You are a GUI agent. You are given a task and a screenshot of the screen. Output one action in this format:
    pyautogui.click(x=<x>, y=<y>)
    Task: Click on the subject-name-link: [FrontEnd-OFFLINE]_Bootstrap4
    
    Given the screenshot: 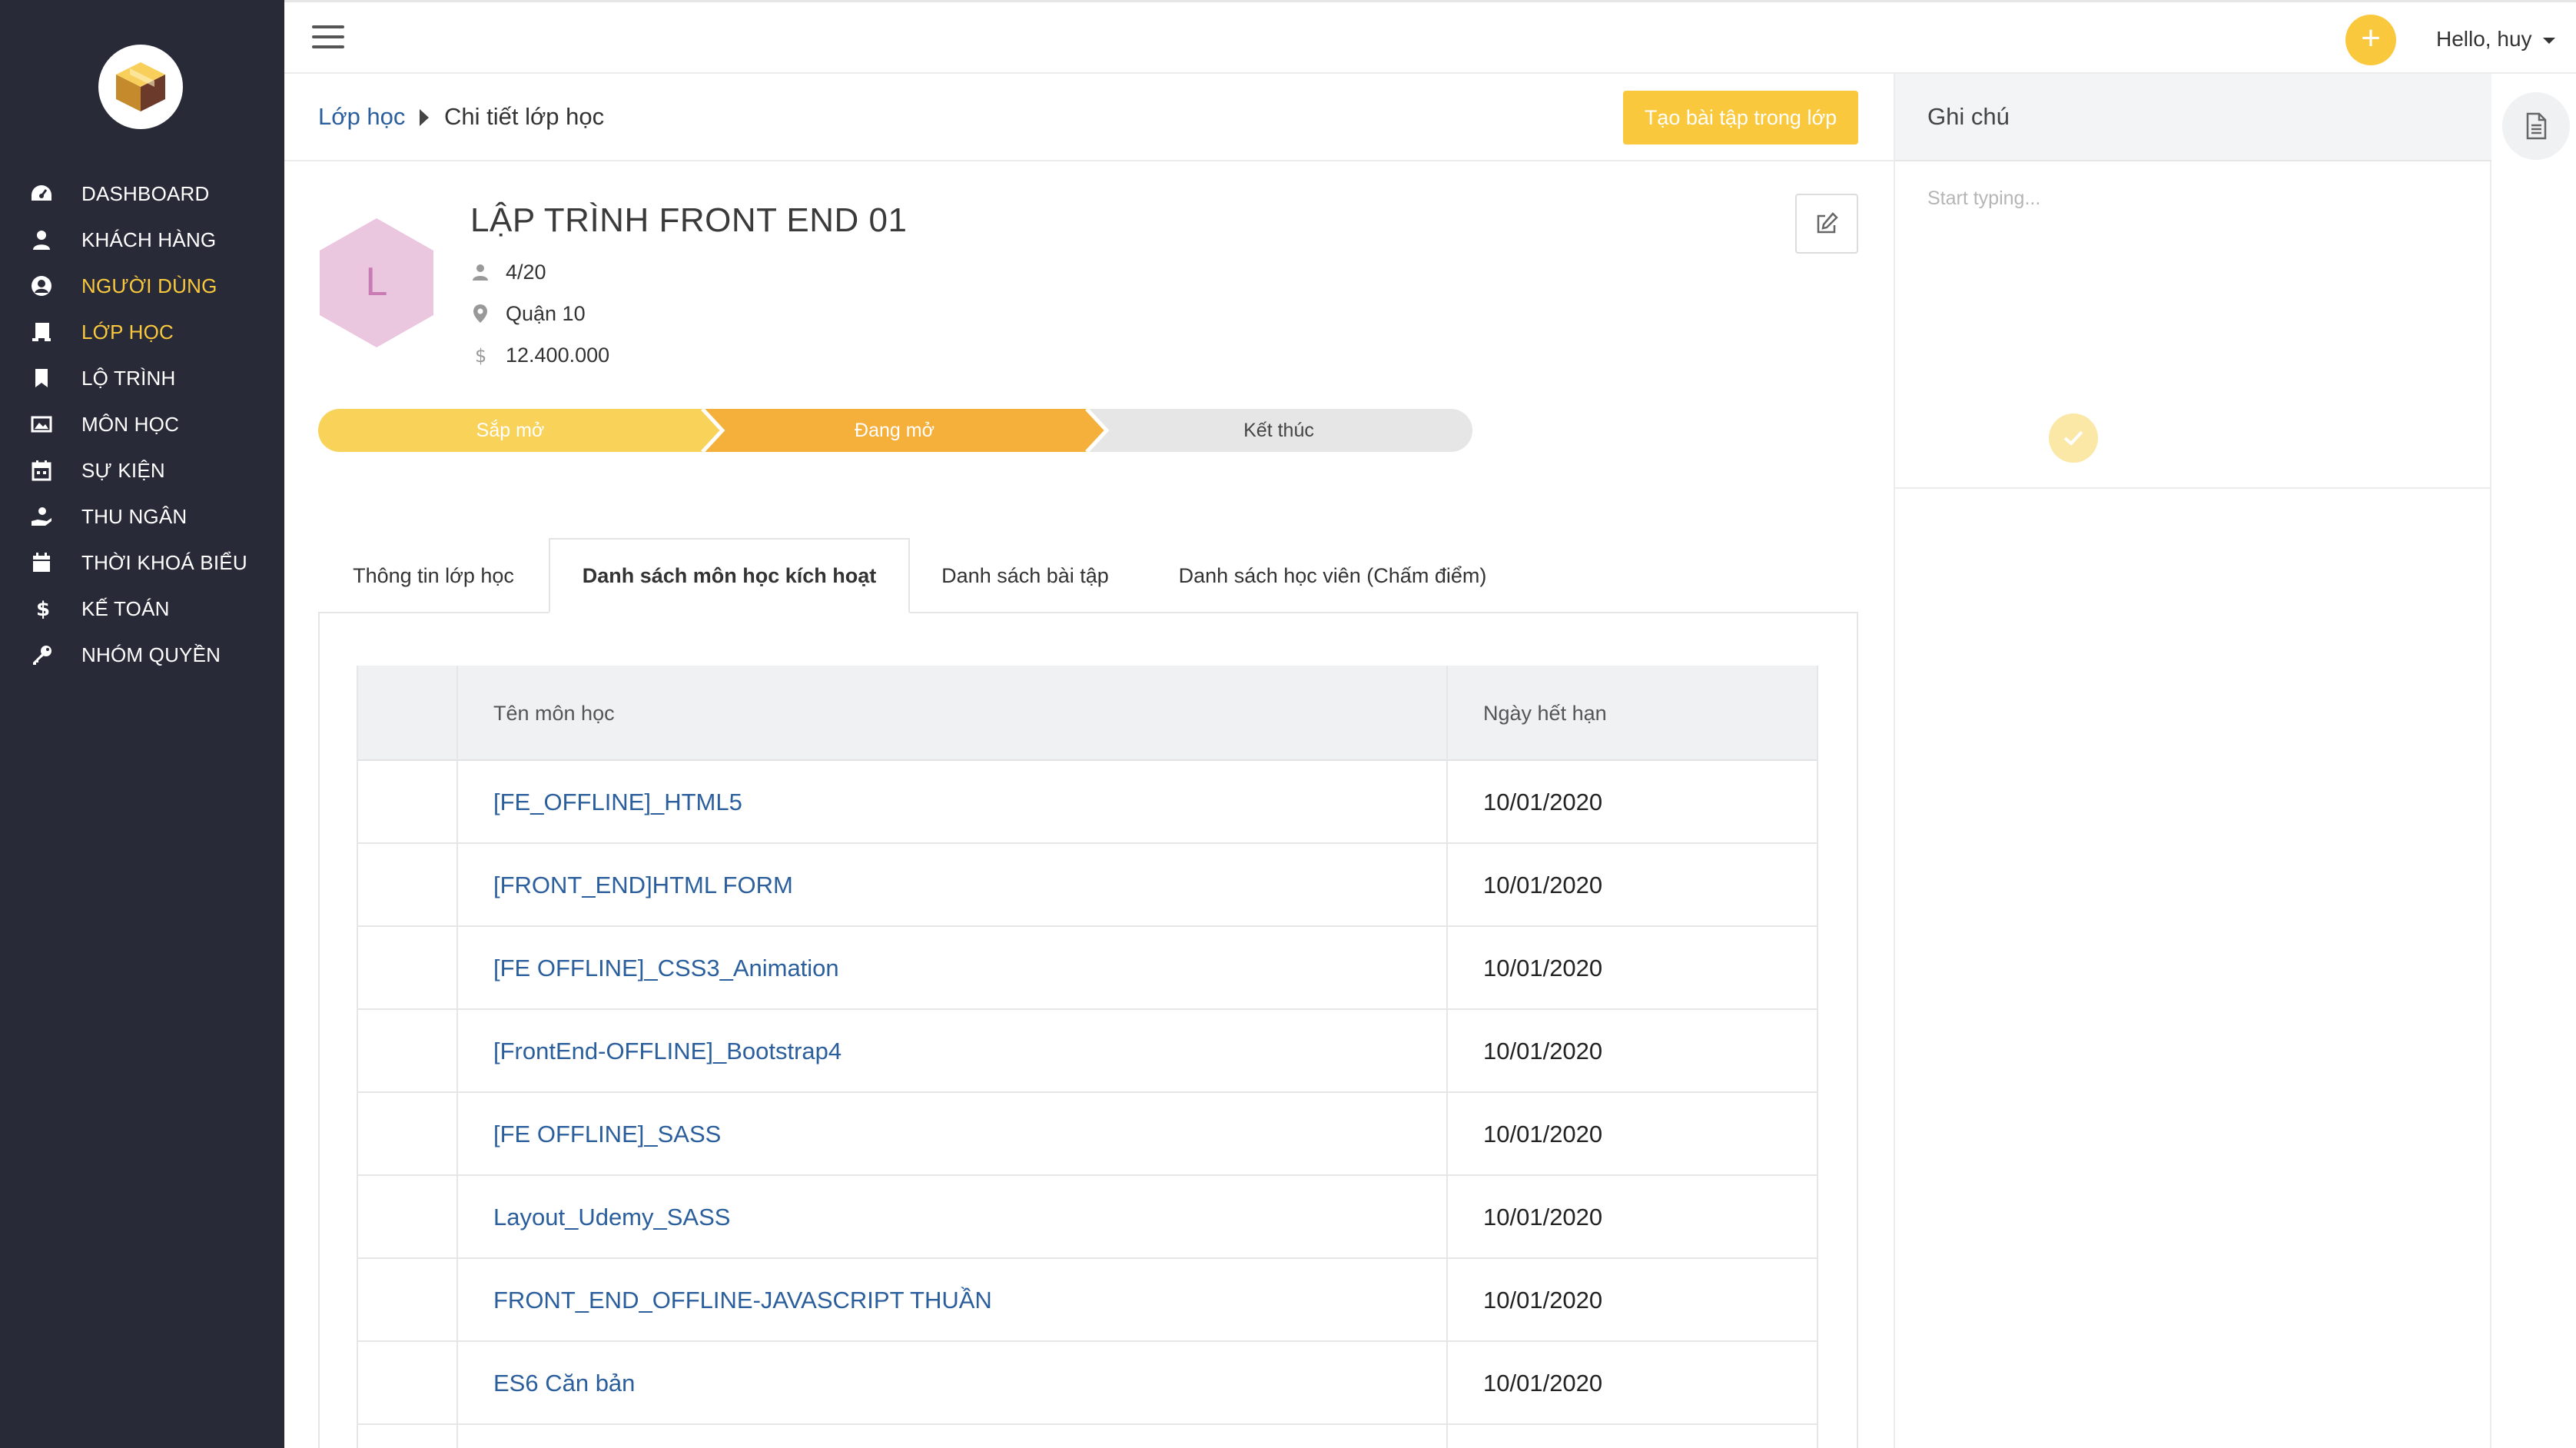 What is the action you would take?
    pyautogui.click(x=667, y=1052)
    